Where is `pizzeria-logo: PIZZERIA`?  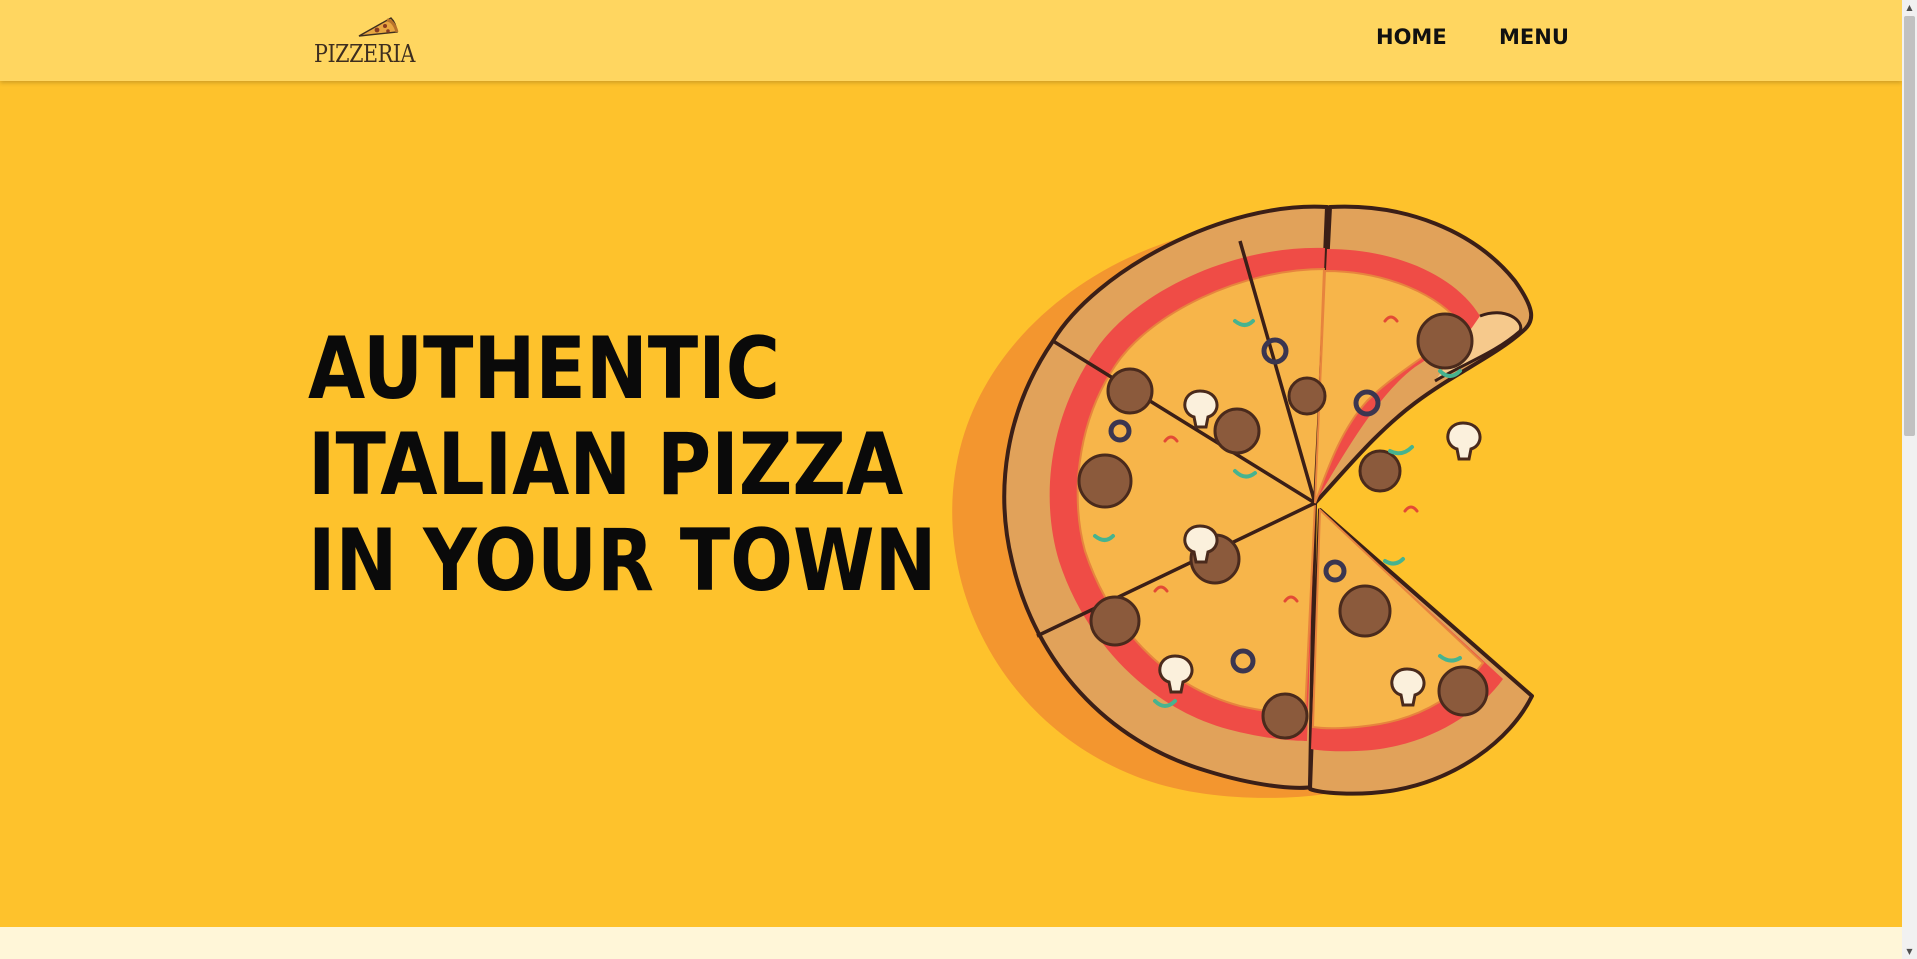 pizzeria-logo: PIZZERIA is located at coordinates (373, 41).